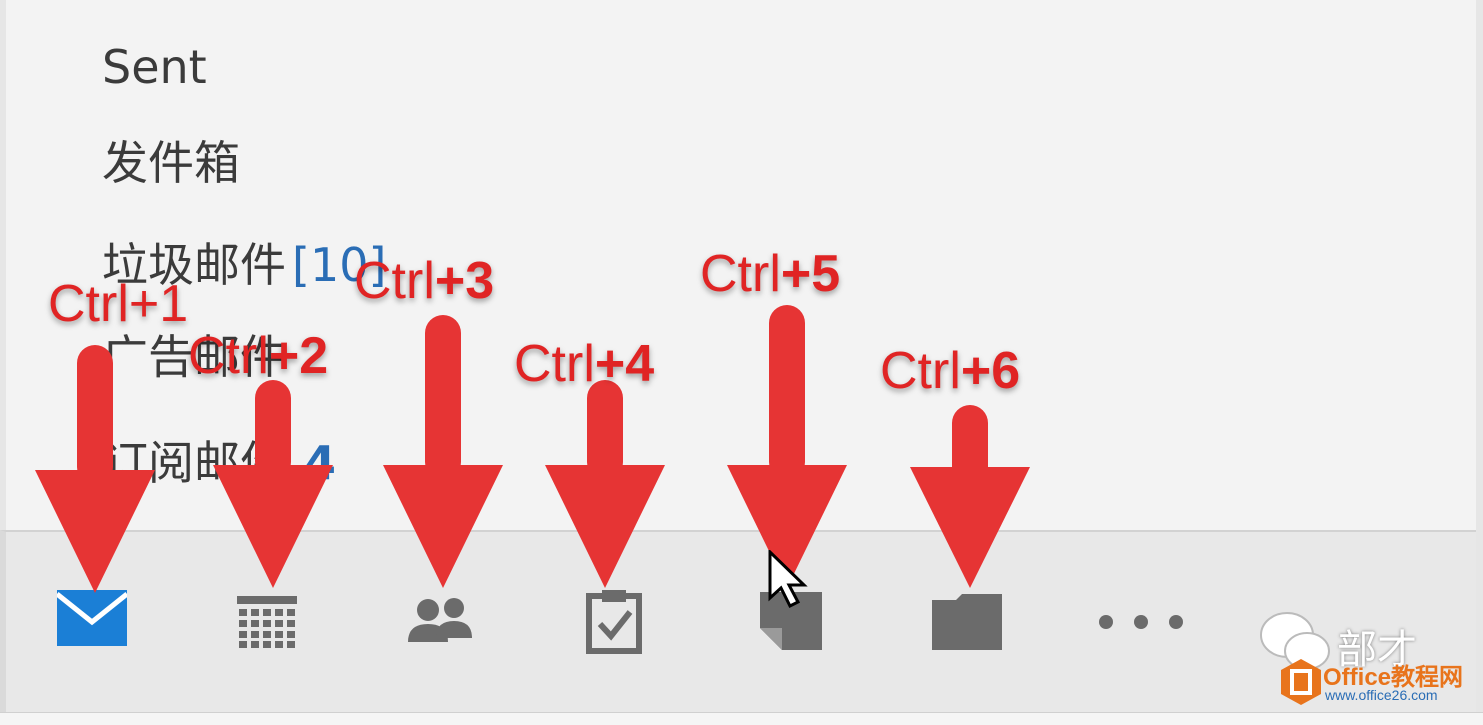  What do you see at coordinates (440, 620) in the screenshot?
I see `people-icon` at bounding box center [440, 620].